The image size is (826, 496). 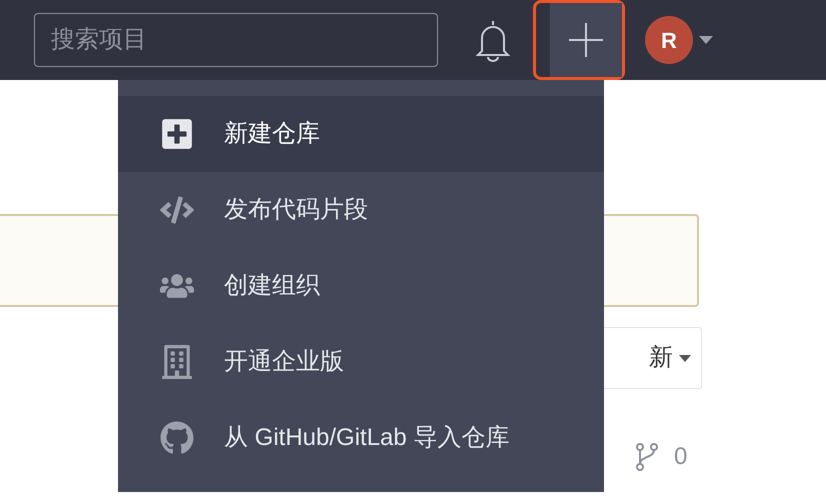 I want to click on fork-count: 0, so click(x=681, y=457).